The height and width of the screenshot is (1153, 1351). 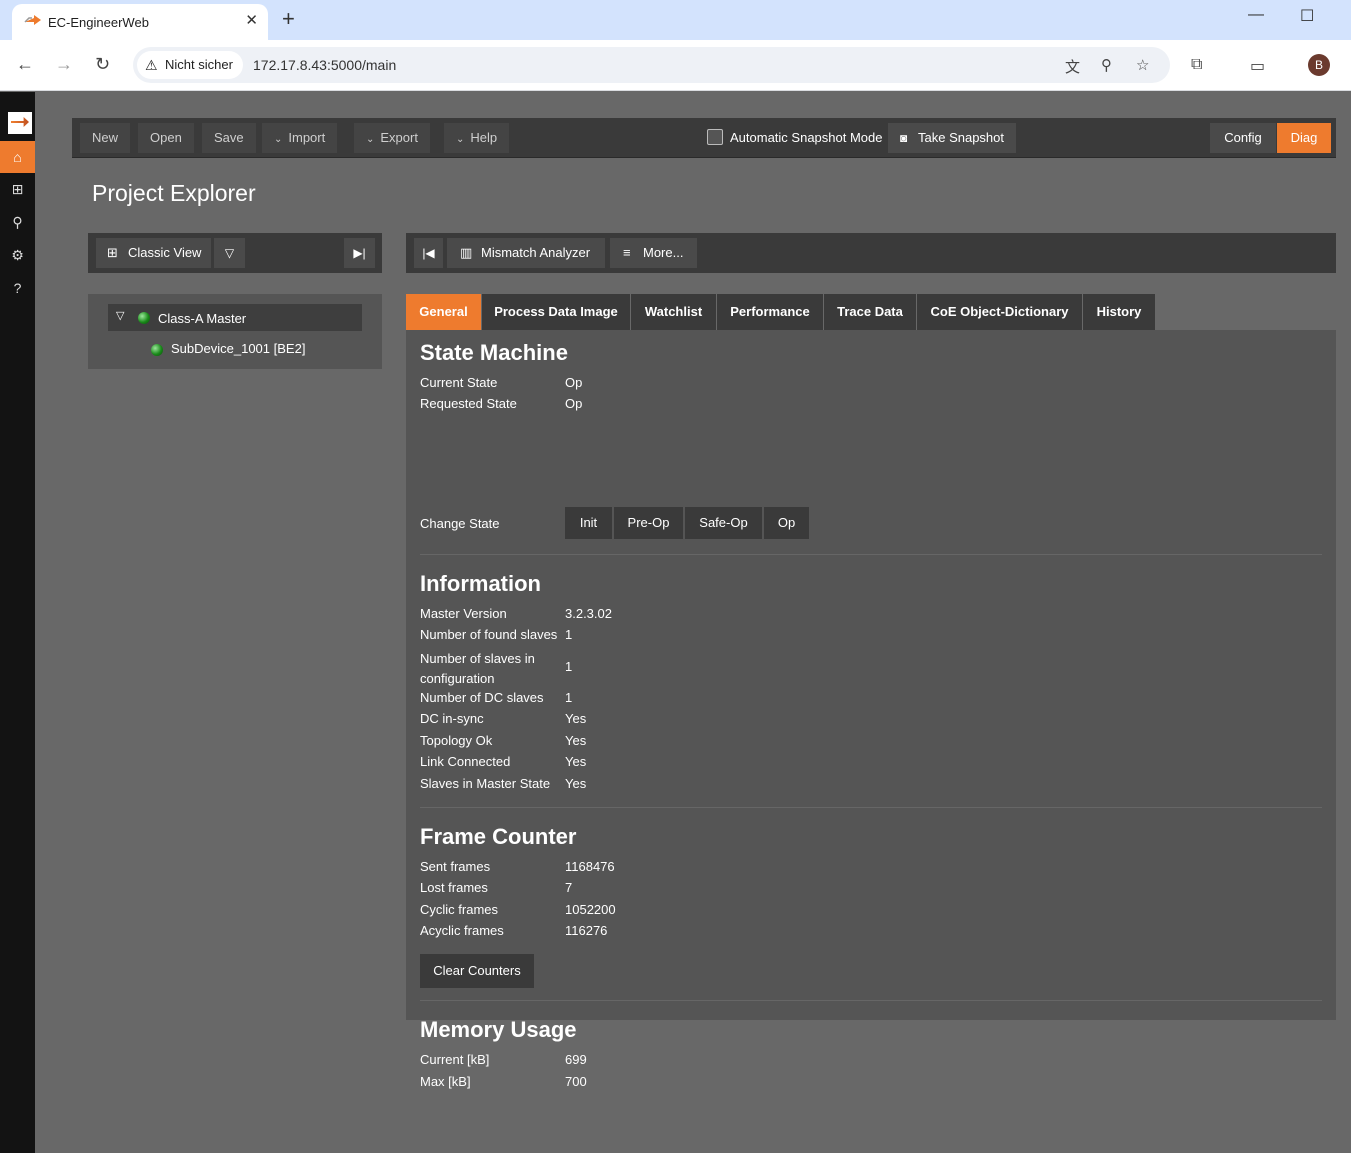 I want to click on view-dropdown-button: ▽, so click(x=229, y=253).